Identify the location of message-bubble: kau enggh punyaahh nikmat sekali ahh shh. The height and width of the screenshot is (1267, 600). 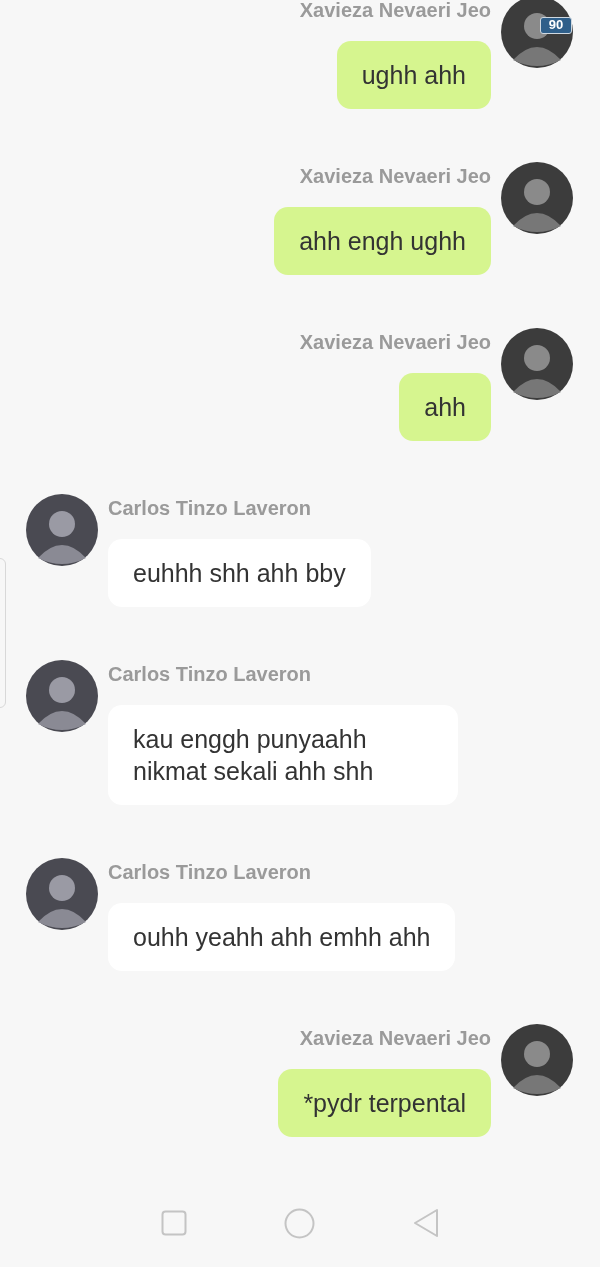
(283, 755).